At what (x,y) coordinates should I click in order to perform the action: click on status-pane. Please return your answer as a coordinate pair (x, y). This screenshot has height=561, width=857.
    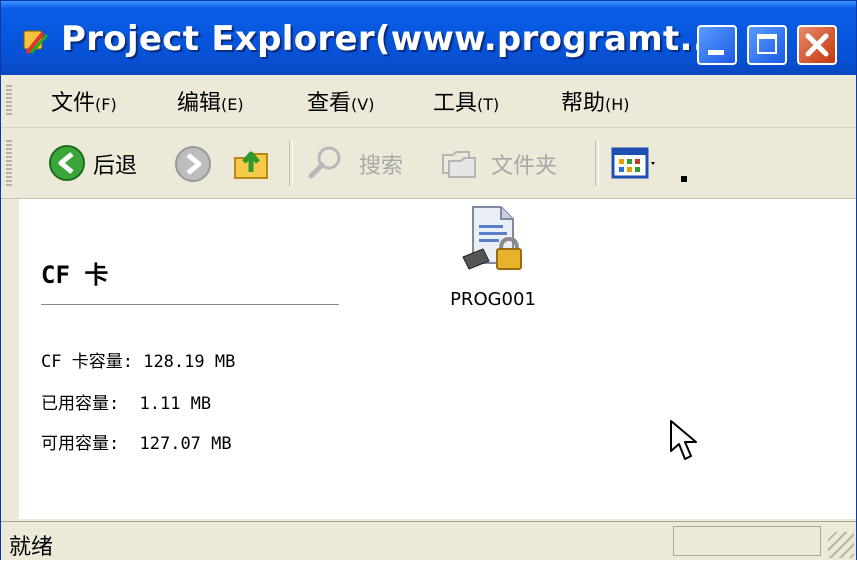
    Looking at the image, I should click on (747, 541).